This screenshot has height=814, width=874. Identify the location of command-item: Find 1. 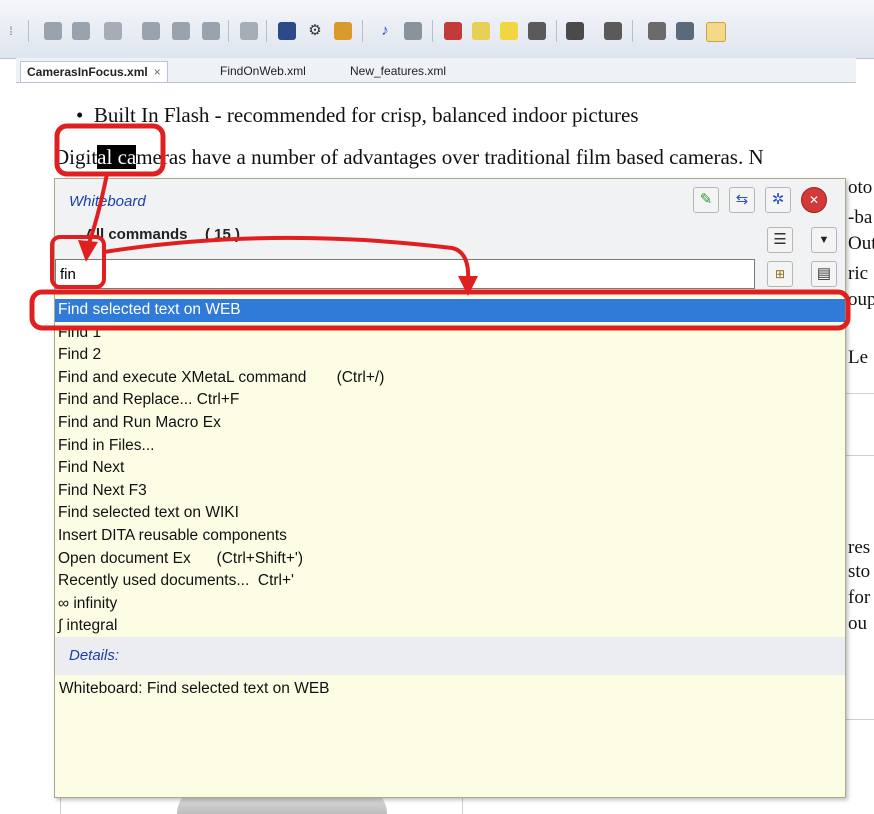
(450, 333).